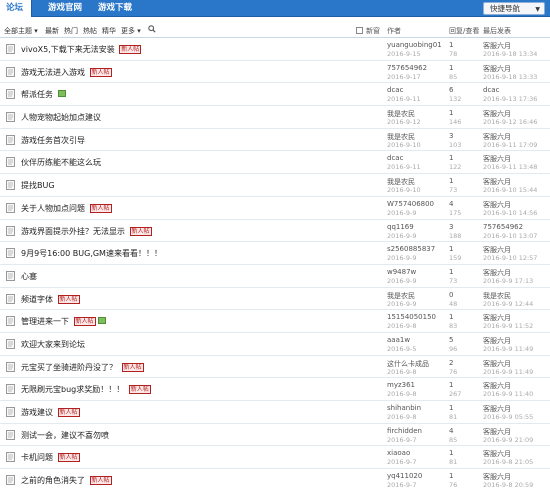 The width and height of the screenshot is (550, 491). What do you see at coordinates (61, 162) in the screenshot?
I see `thread-title: 伙伴历练能不能这么玩` at bounding box center [61, 162].